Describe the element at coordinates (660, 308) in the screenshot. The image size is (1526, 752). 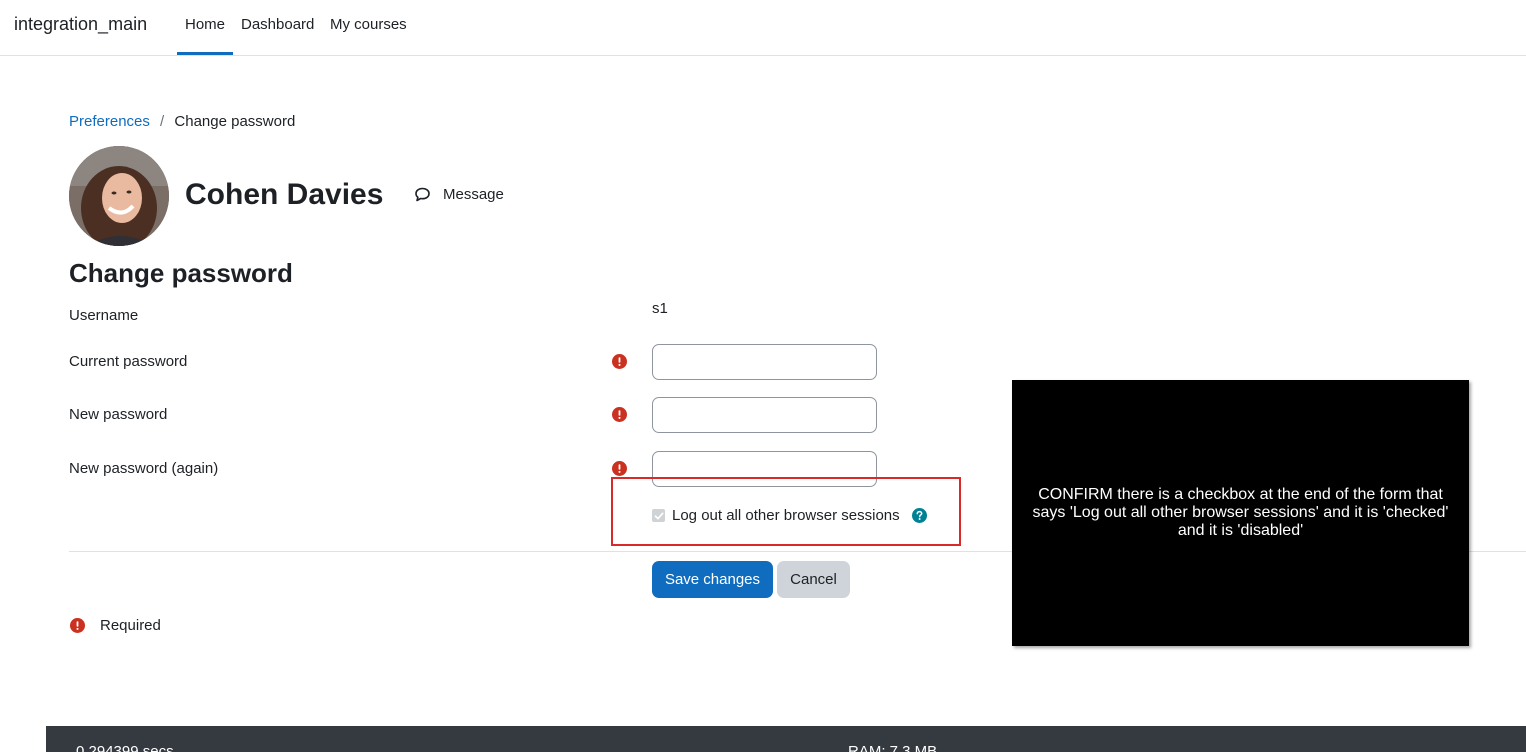
I see `username-value: s1` at that location.